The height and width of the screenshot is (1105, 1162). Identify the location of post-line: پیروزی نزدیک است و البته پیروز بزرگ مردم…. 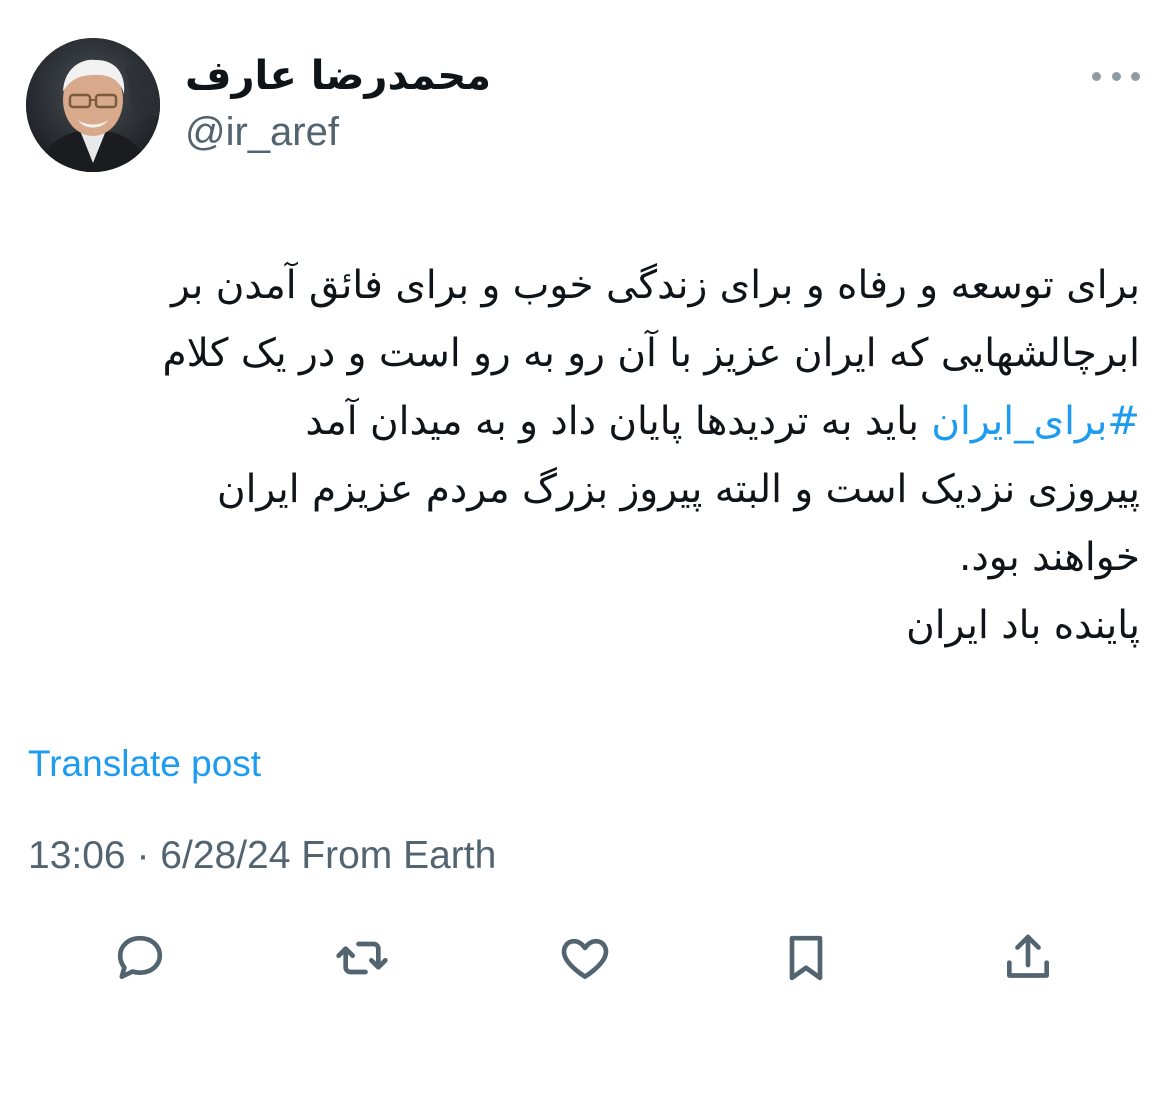
(678, 489).